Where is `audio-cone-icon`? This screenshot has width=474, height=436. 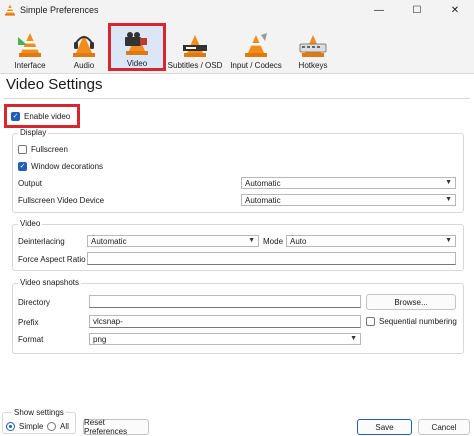
audio-cone-icon is located at coordinates (84, 46).